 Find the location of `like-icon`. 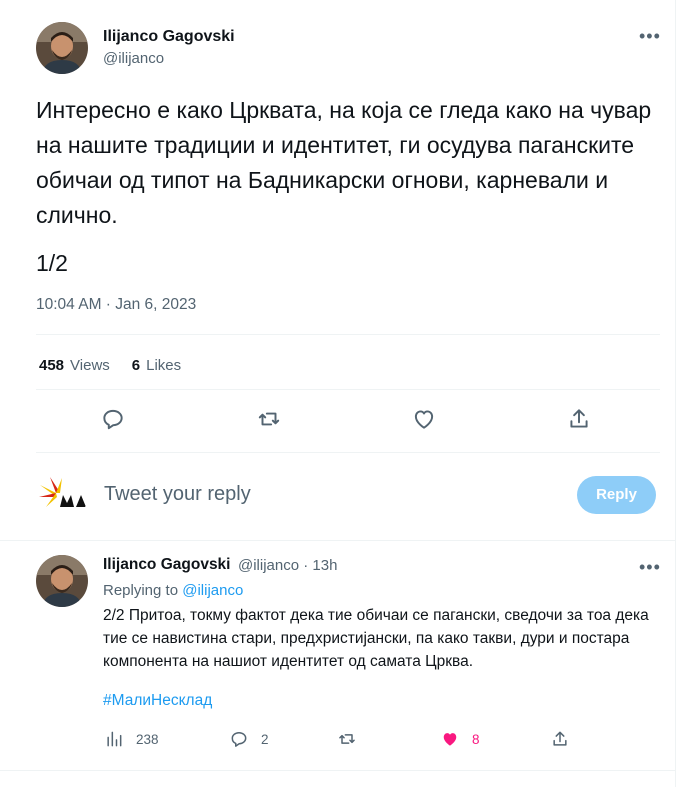

like-icon is located at coordinates (424, 419).